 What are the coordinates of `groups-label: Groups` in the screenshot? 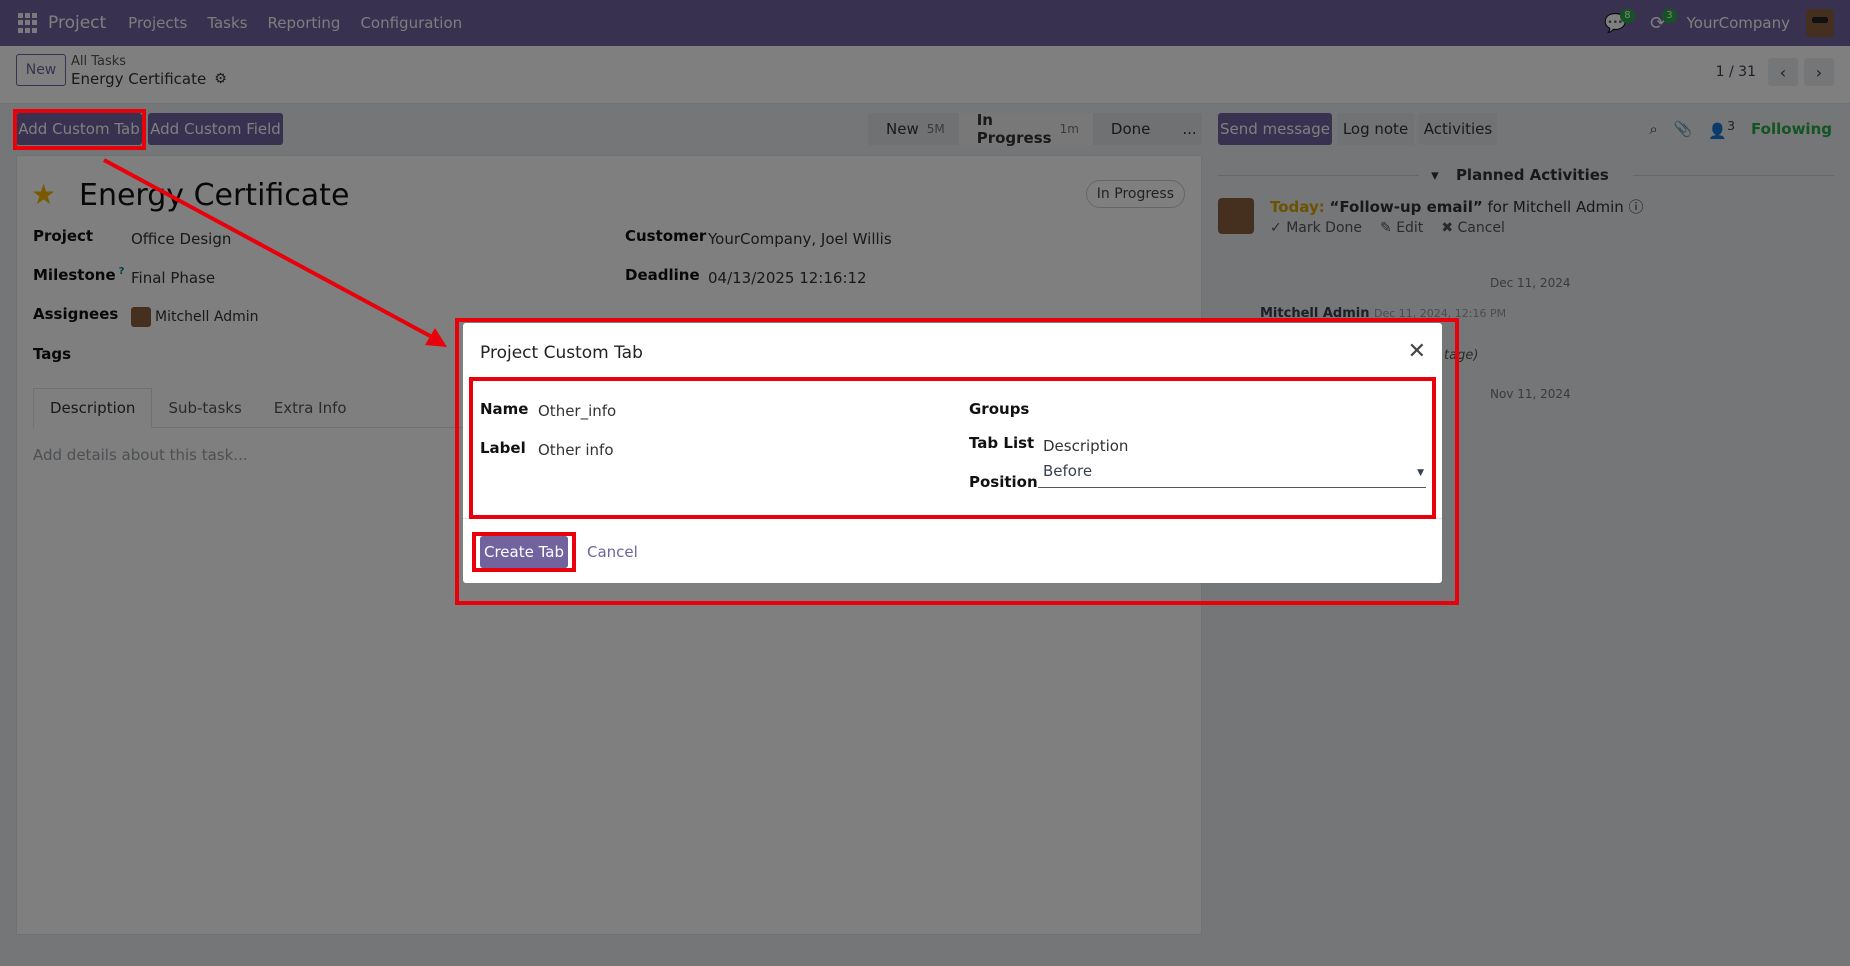 It's located at (999, 409).